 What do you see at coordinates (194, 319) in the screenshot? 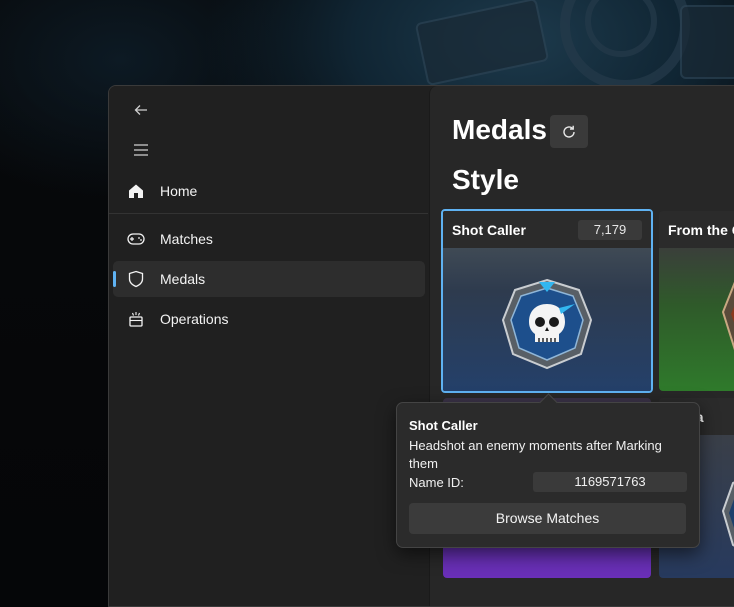
I see `sidebar-item-label: Operations` at bounding box center [194, 319].